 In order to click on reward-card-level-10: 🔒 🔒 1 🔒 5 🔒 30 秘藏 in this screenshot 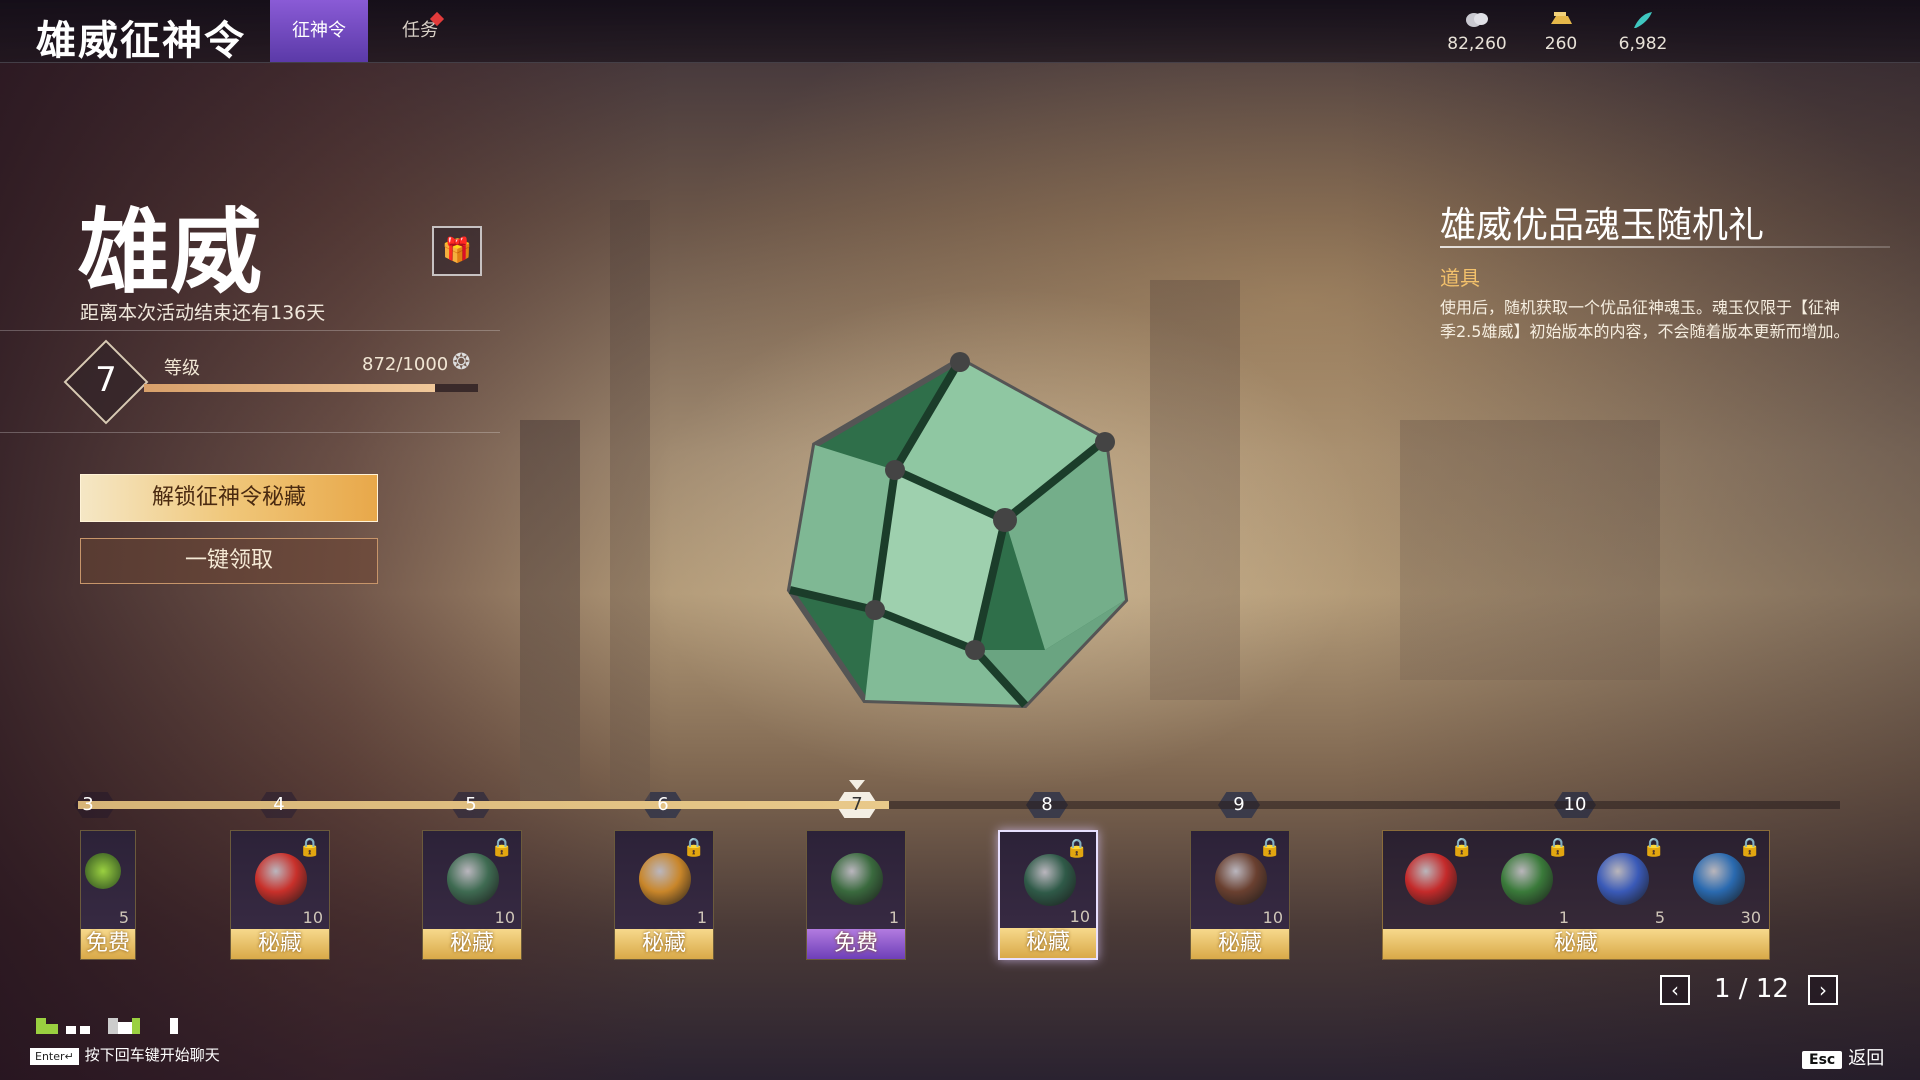, I will do `click(1576, 895)`.